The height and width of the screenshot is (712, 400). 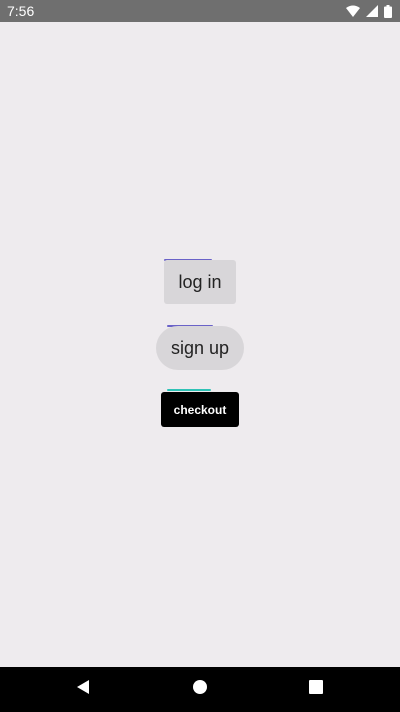 I want to click on signup-button: sign up, so click(x=200, y=348).